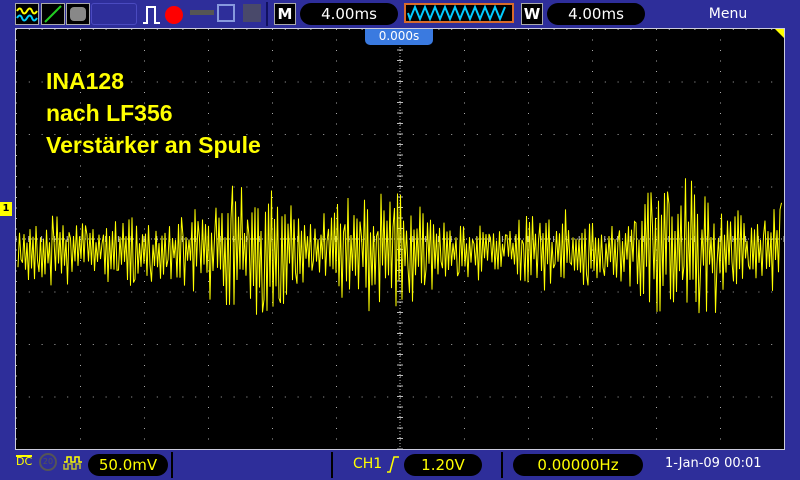  What do you see at coordinates (78, 14) in the screenshot?
I see `persistence-icon` at bounding box center [78, 14].